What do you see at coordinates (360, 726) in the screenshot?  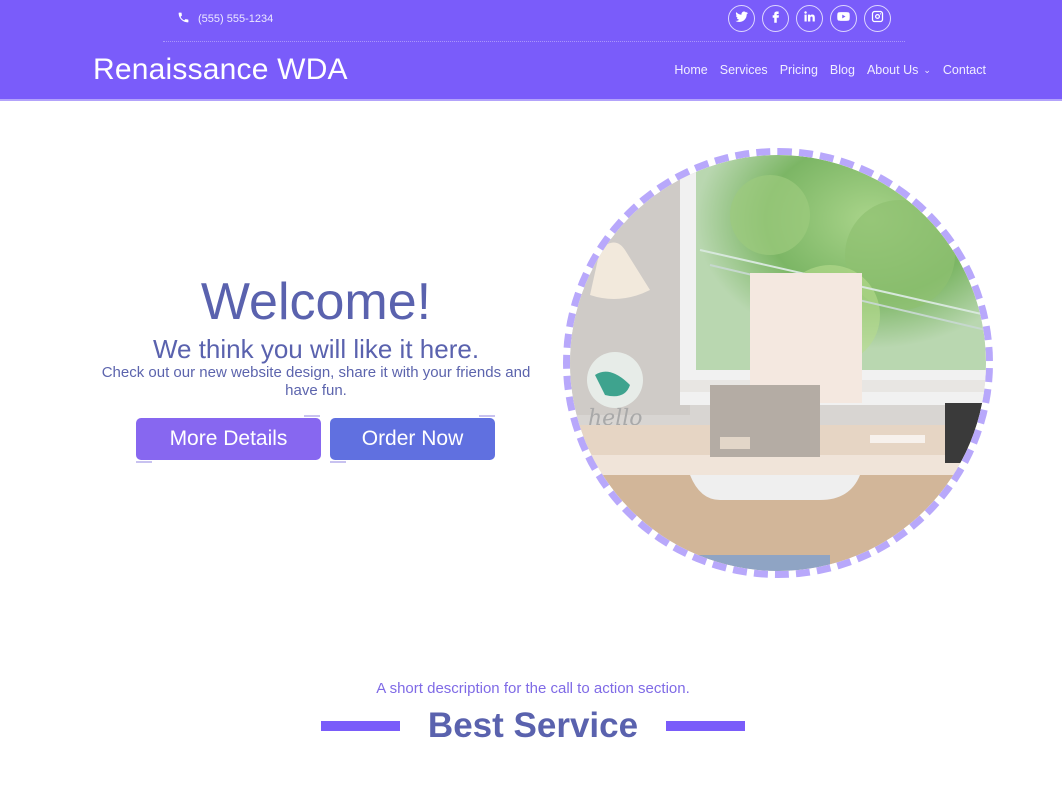 I see `heading-divider-left` at bounding box center [360, 726].